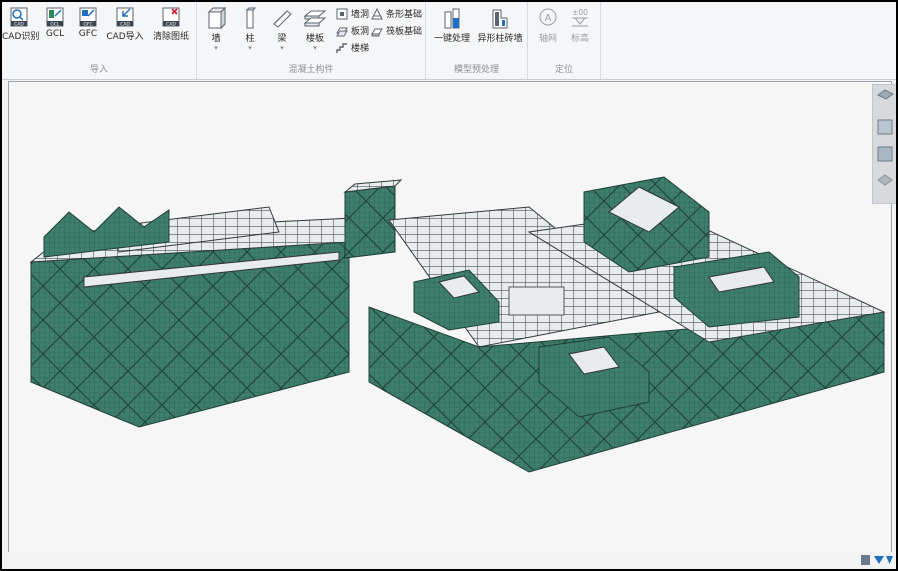  I want to click on clear-drawings-button: CAD 清除图纸, so click(171, 24).